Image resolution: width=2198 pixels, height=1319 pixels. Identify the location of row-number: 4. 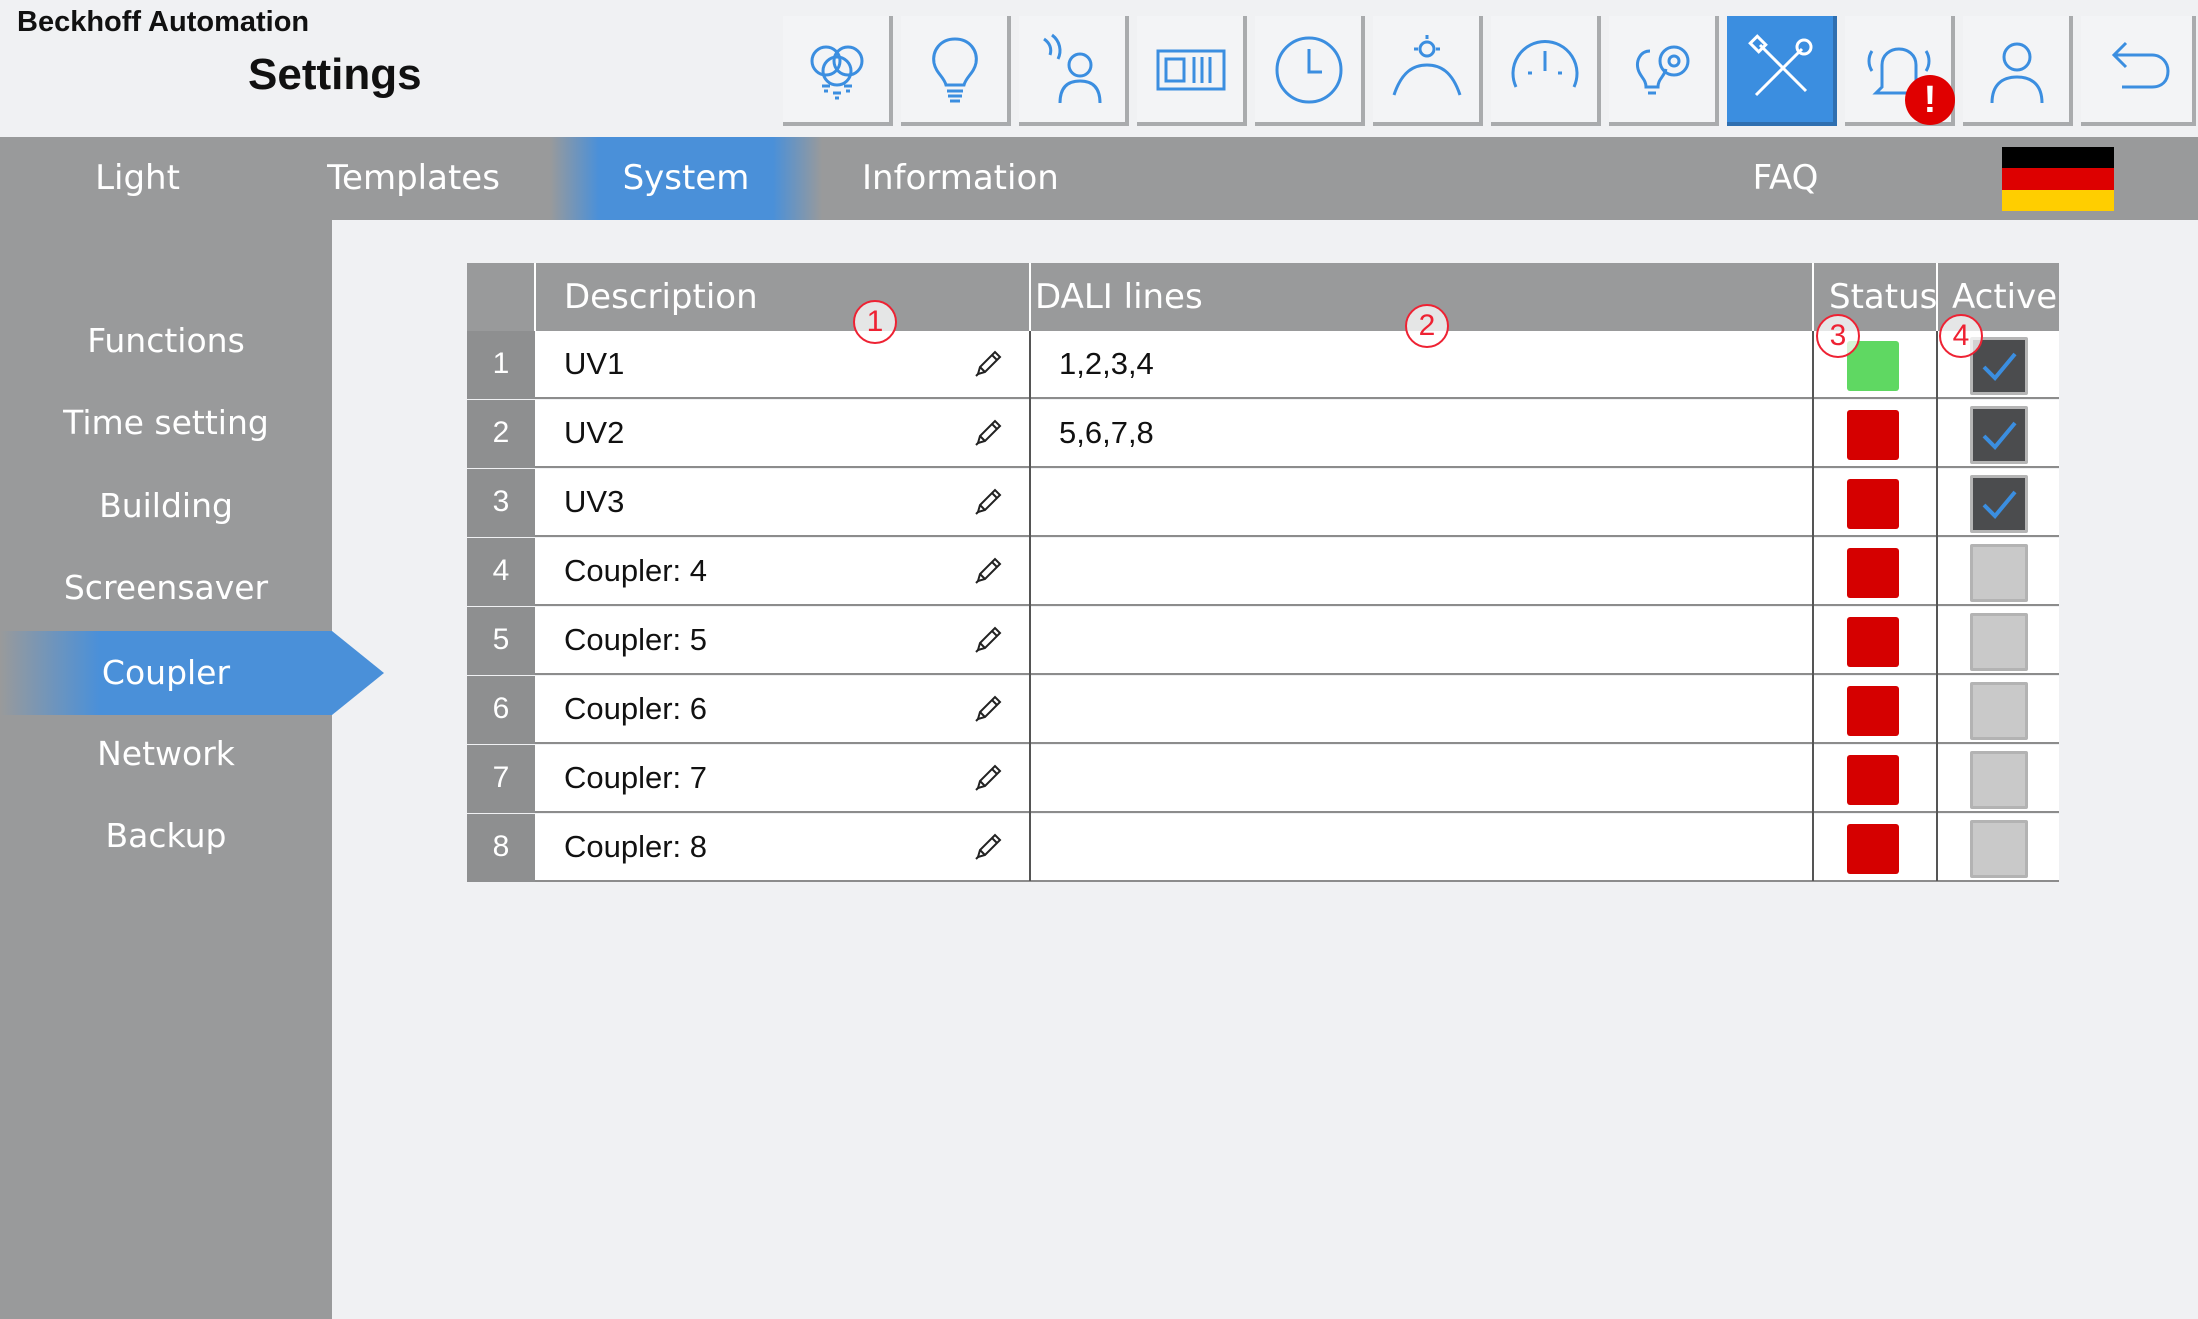
(501, 572).